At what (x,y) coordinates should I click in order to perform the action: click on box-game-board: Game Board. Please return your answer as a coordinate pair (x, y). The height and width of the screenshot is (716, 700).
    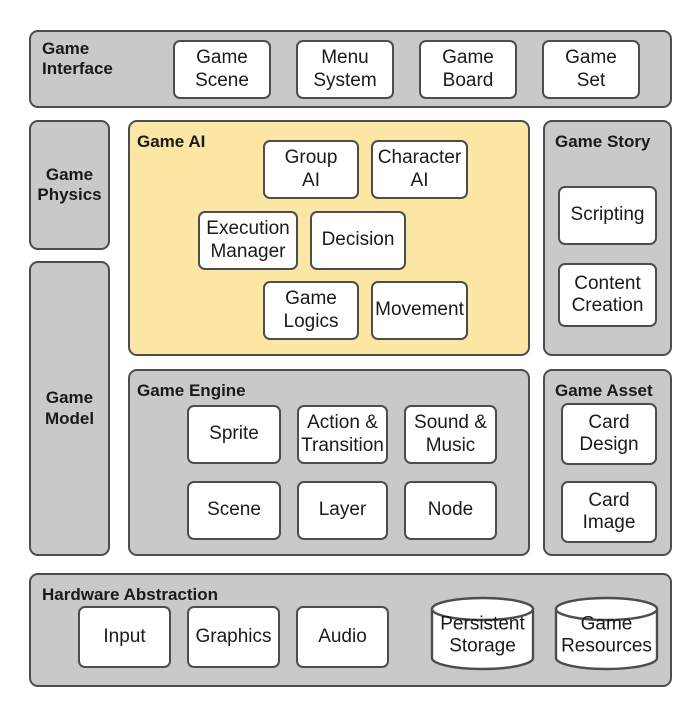
    Looking at the image, I should click on (468, 69).